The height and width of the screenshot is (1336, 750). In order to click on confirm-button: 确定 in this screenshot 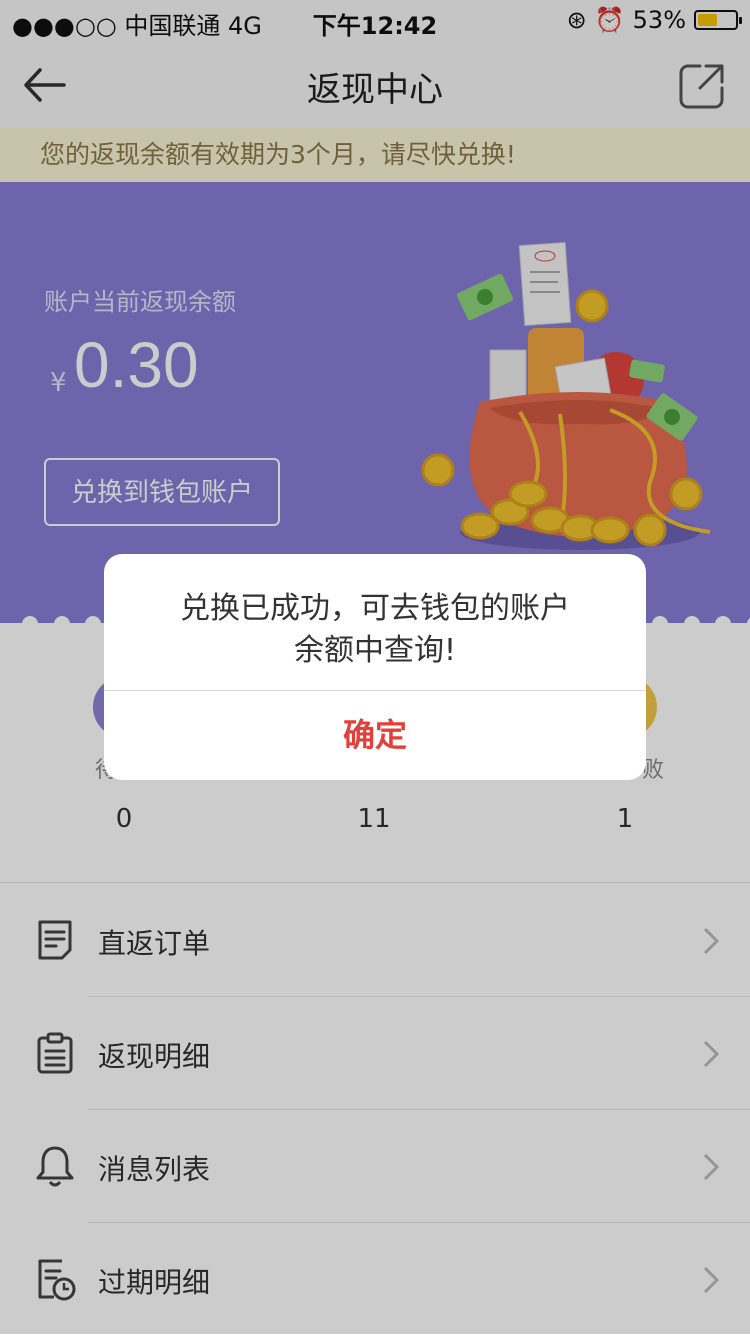, I will do `click(375, 735)`.